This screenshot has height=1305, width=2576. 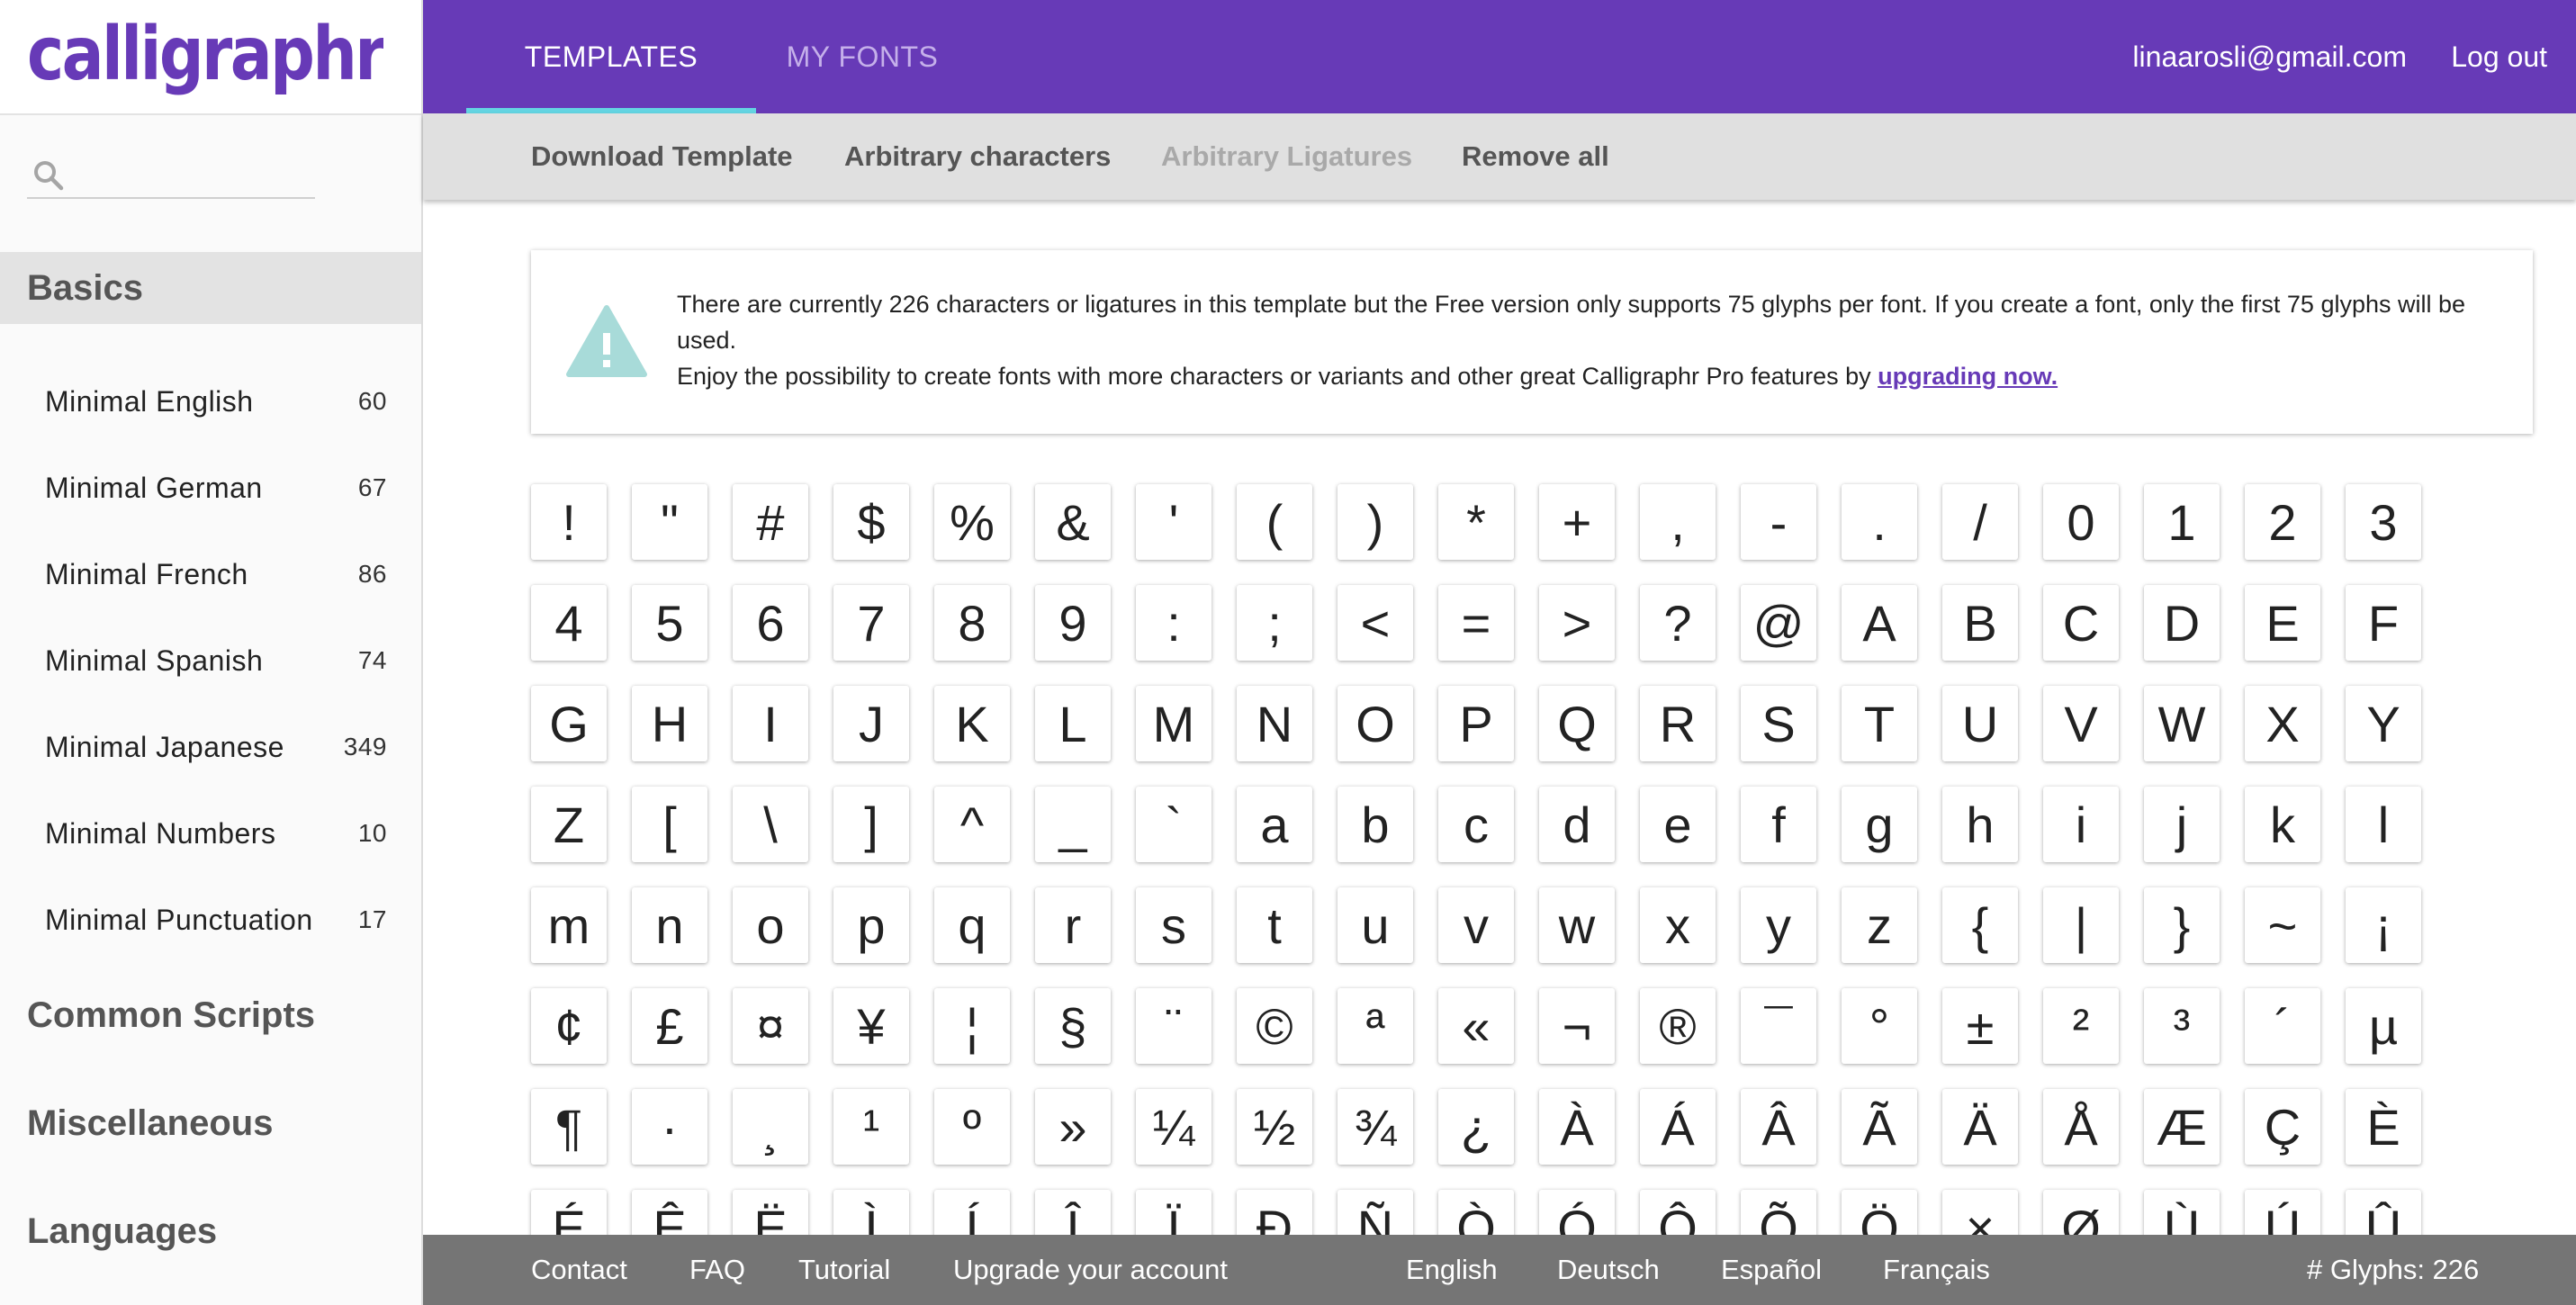 I want to click on glyph-cell: #, so click(x=770, y=522).